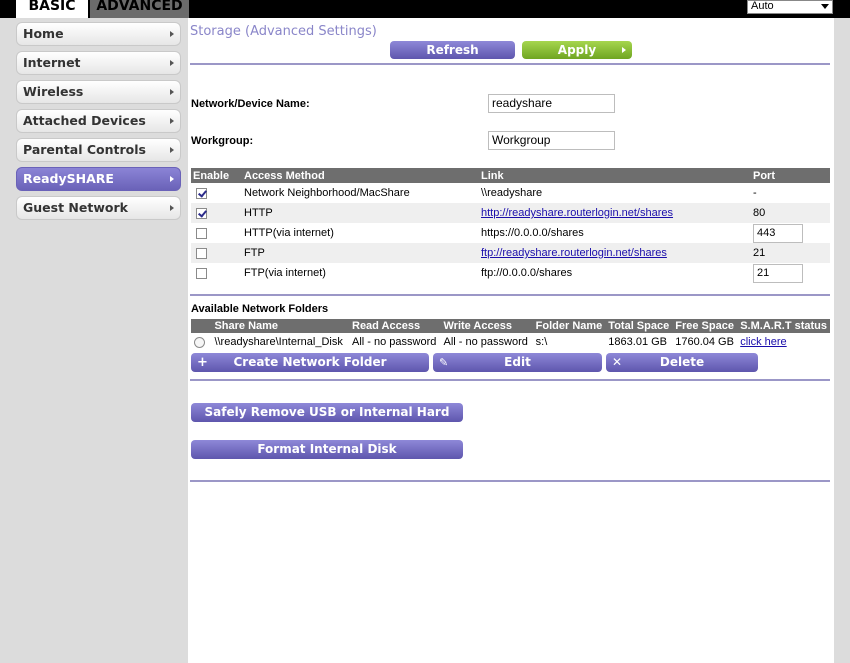 The width and height of the screenshot is (850, 663). Describe the element at coordinates (84, 149) in the screenshot. I see `sidebar-item-label: Parental Controls` at that location.